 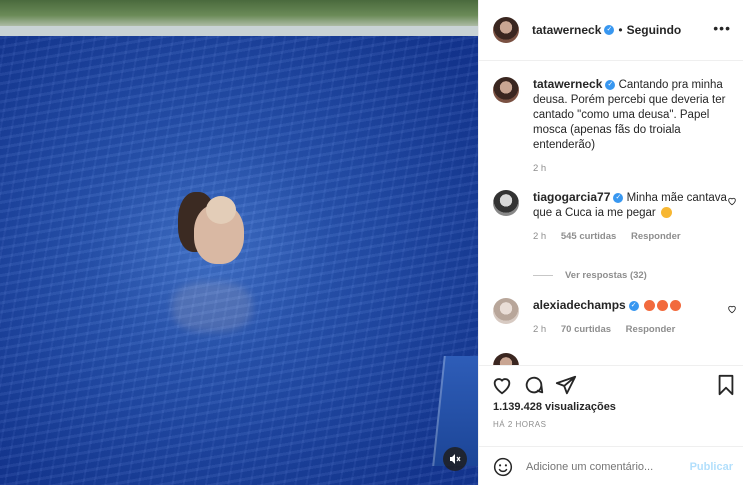 What do you see at coordinates (711, 467) in the screenshot?
I see `publish-button: Publicar` at bounding box center [711, 467].